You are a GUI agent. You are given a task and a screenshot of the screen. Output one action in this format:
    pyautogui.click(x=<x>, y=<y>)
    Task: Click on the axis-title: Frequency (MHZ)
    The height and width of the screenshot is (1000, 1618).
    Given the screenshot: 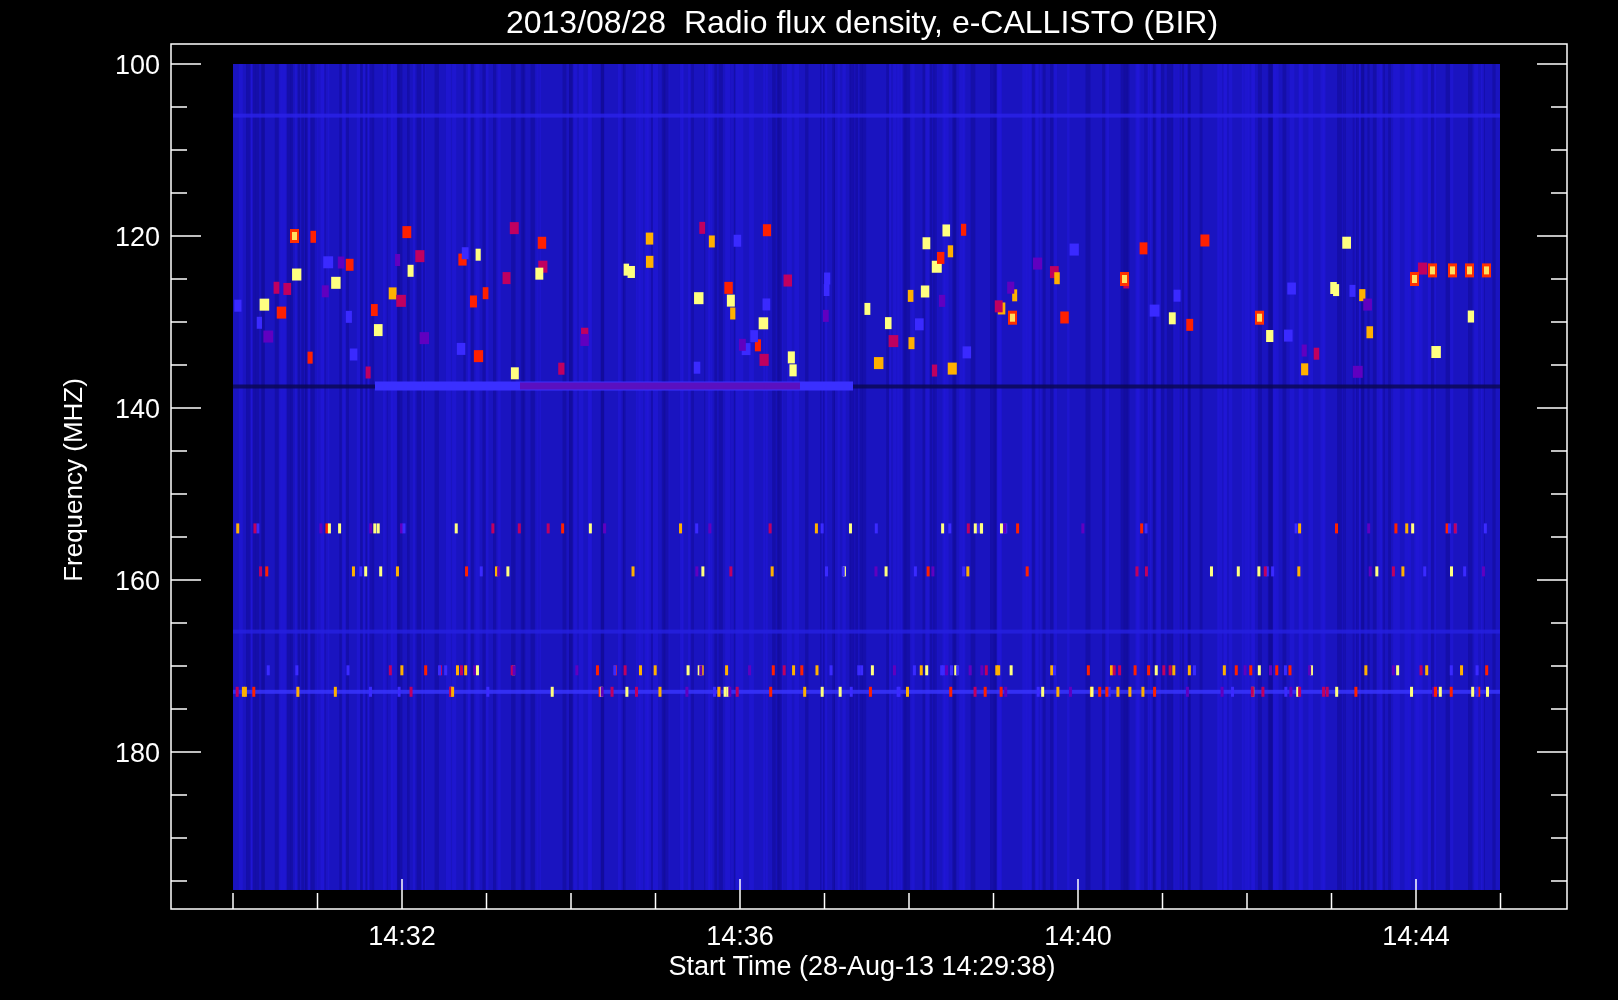 What is the action you would take?
    pyautogui.click(x=73, y=480)
    